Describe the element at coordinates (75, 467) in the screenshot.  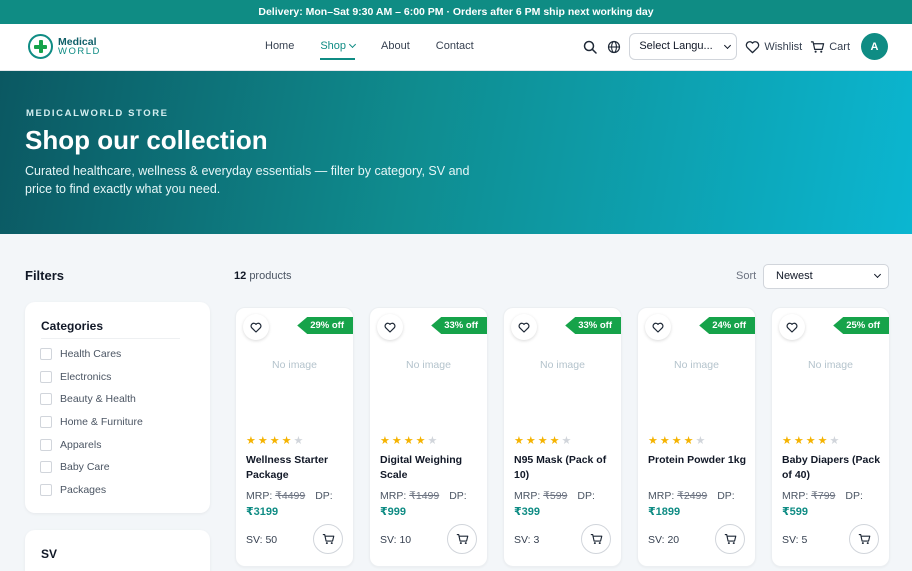
I see `category-baby-care: Baby Care` at that location.